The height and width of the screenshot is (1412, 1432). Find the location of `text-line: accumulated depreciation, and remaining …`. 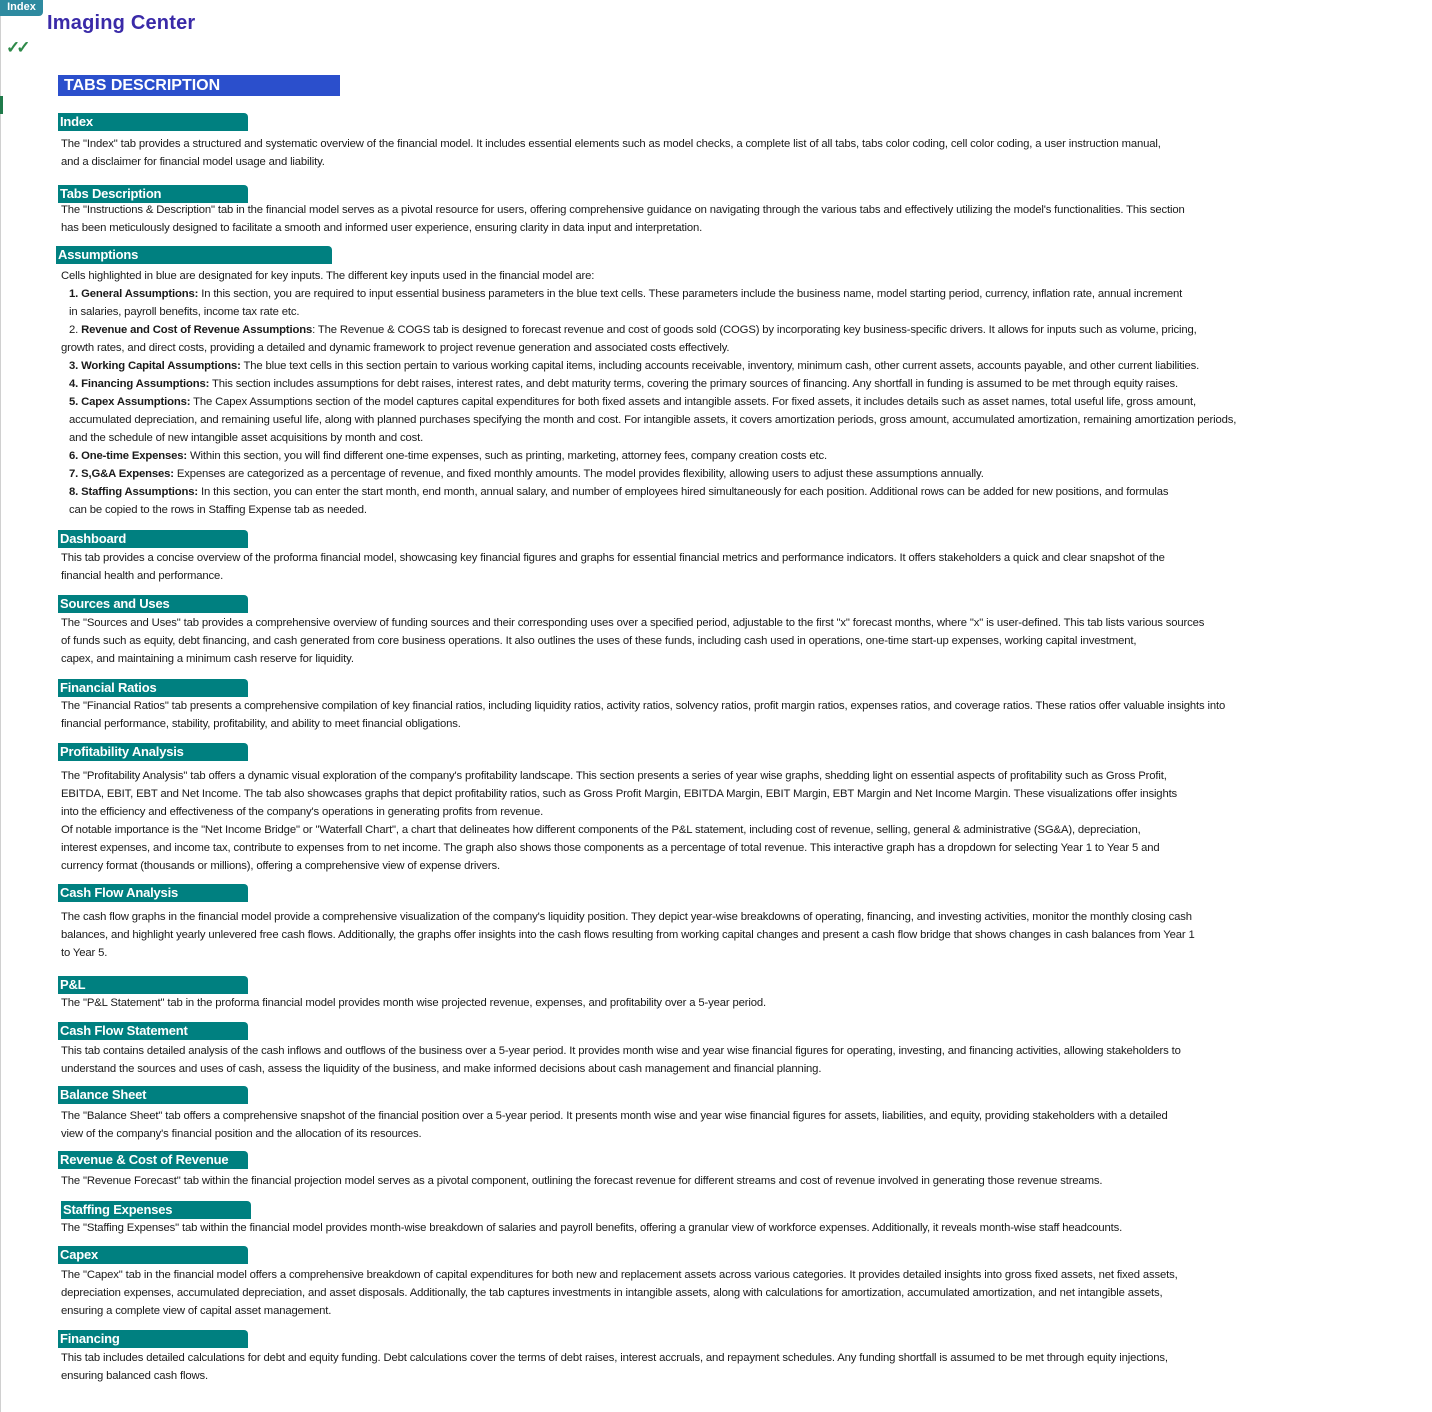

text-line: accumulated depreciation, and remaining … is located at coordinates (653, 420).